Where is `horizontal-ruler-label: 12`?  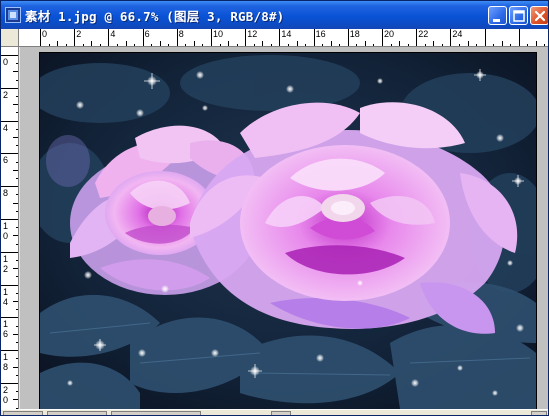
horizontal-ruler-label: 12 is located at coordinates (252, 34).